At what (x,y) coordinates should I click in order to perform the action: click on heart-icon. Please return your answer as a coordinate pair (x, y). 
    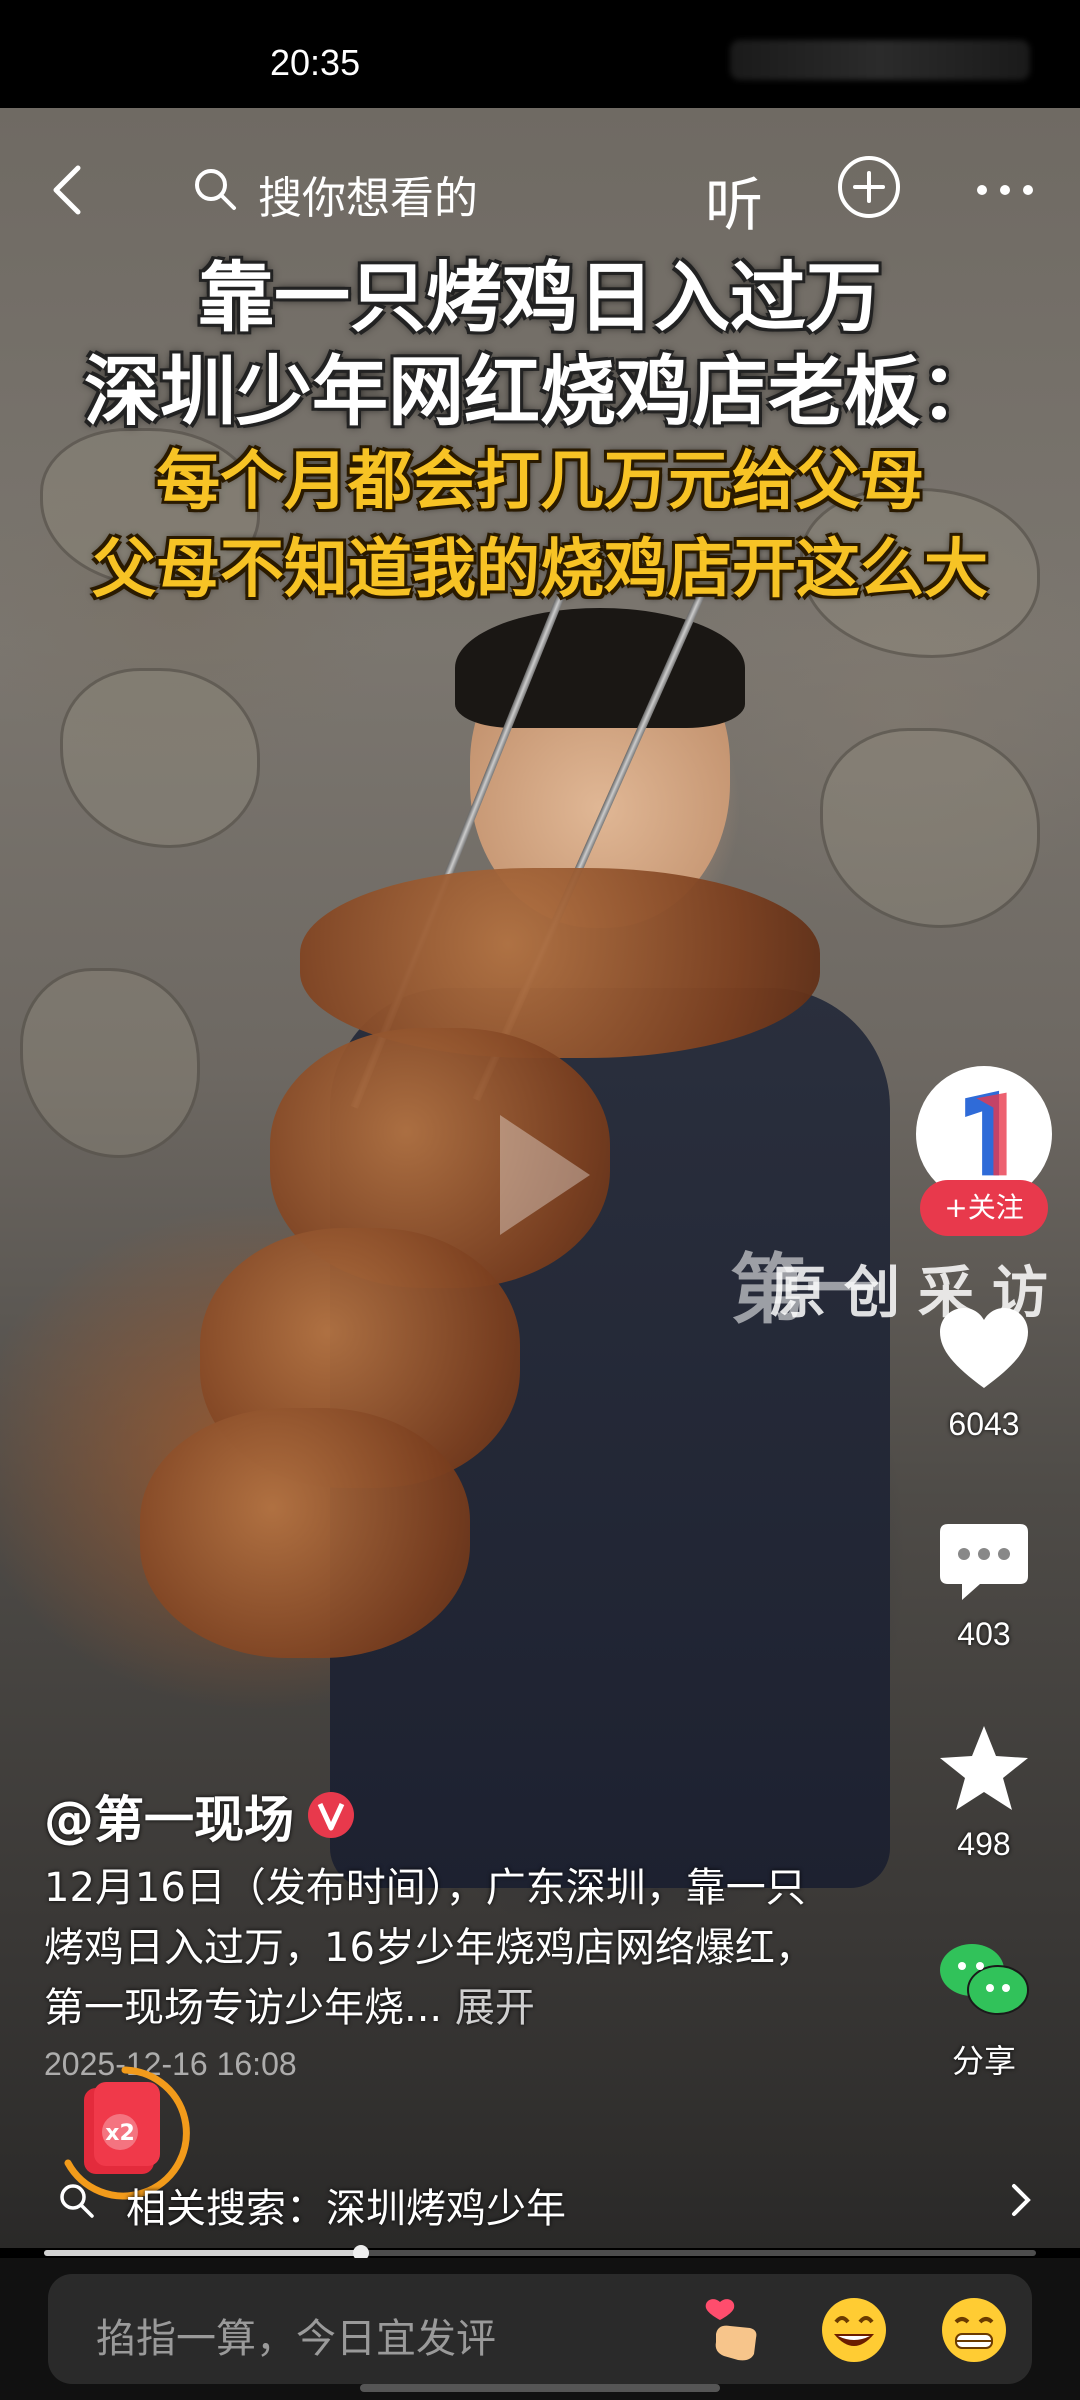
    Looking at the image, I should click on (984, 1350).